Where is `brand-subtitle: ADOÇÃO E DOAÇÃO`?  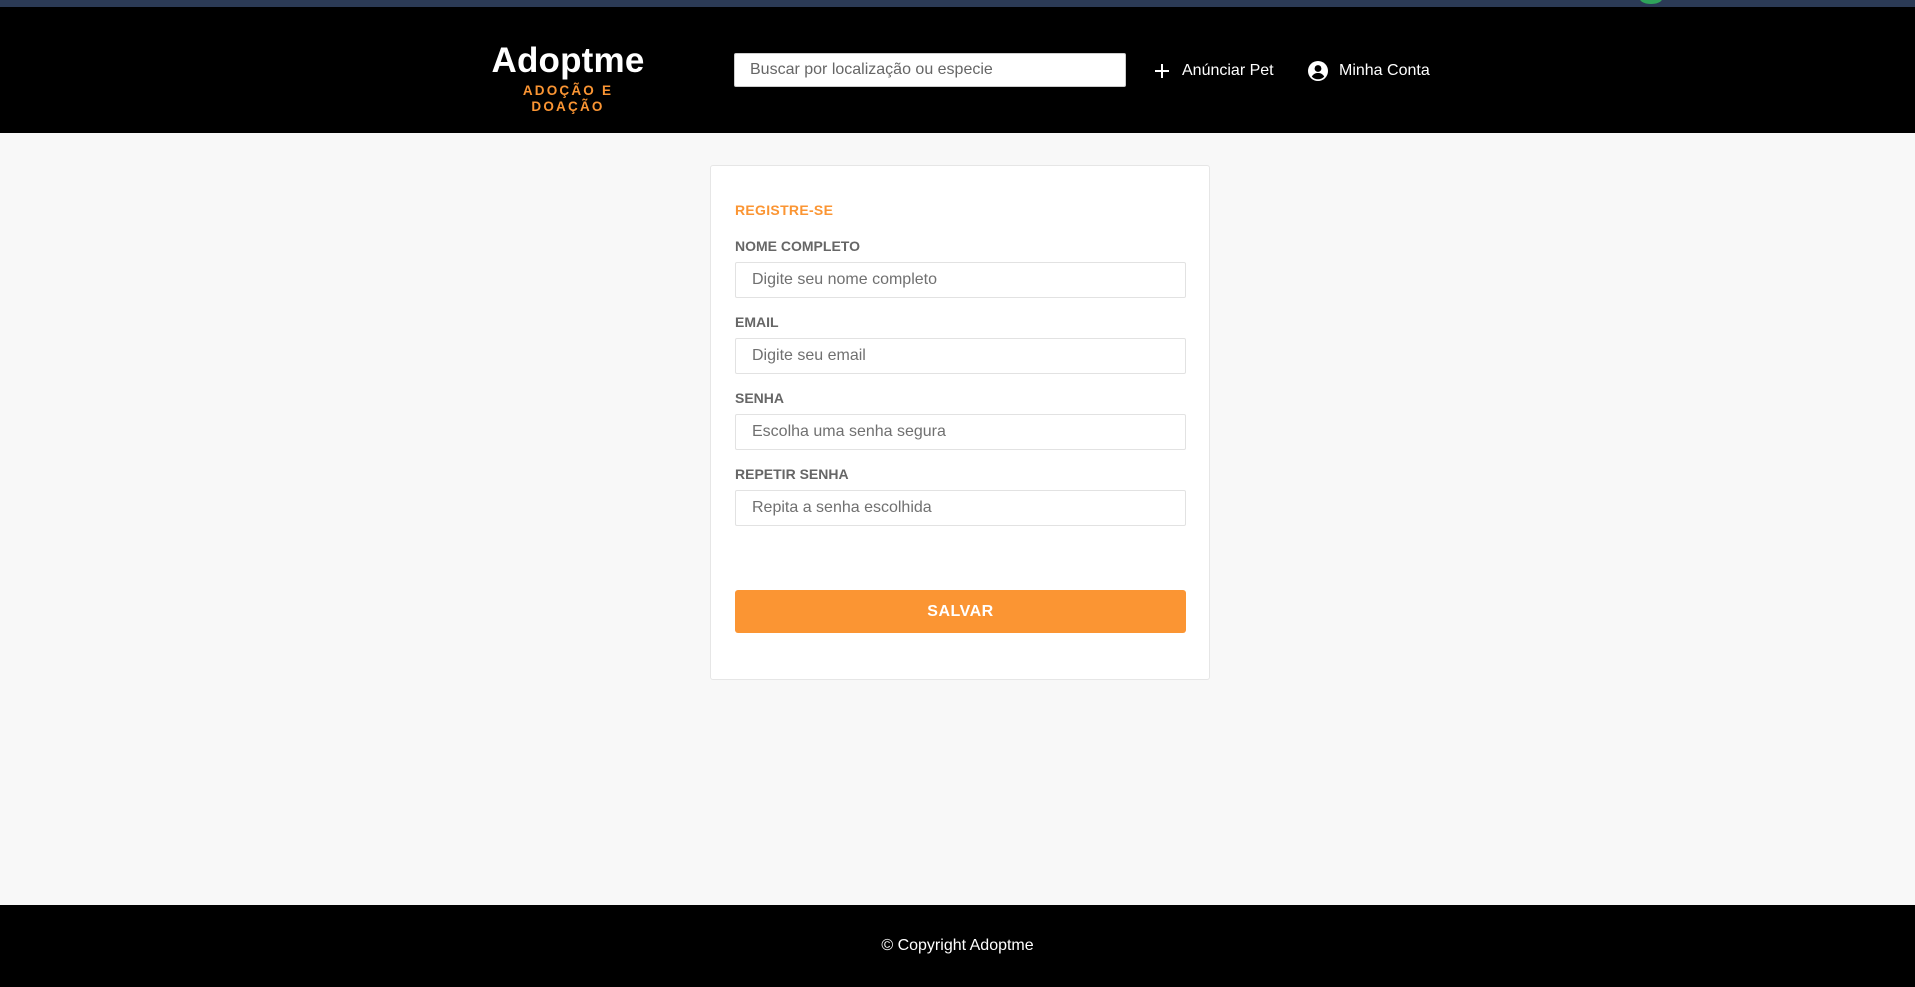
brand-subtitle: ADOÇÃO E DOAÇÃO is located at coordinates (568, 98).